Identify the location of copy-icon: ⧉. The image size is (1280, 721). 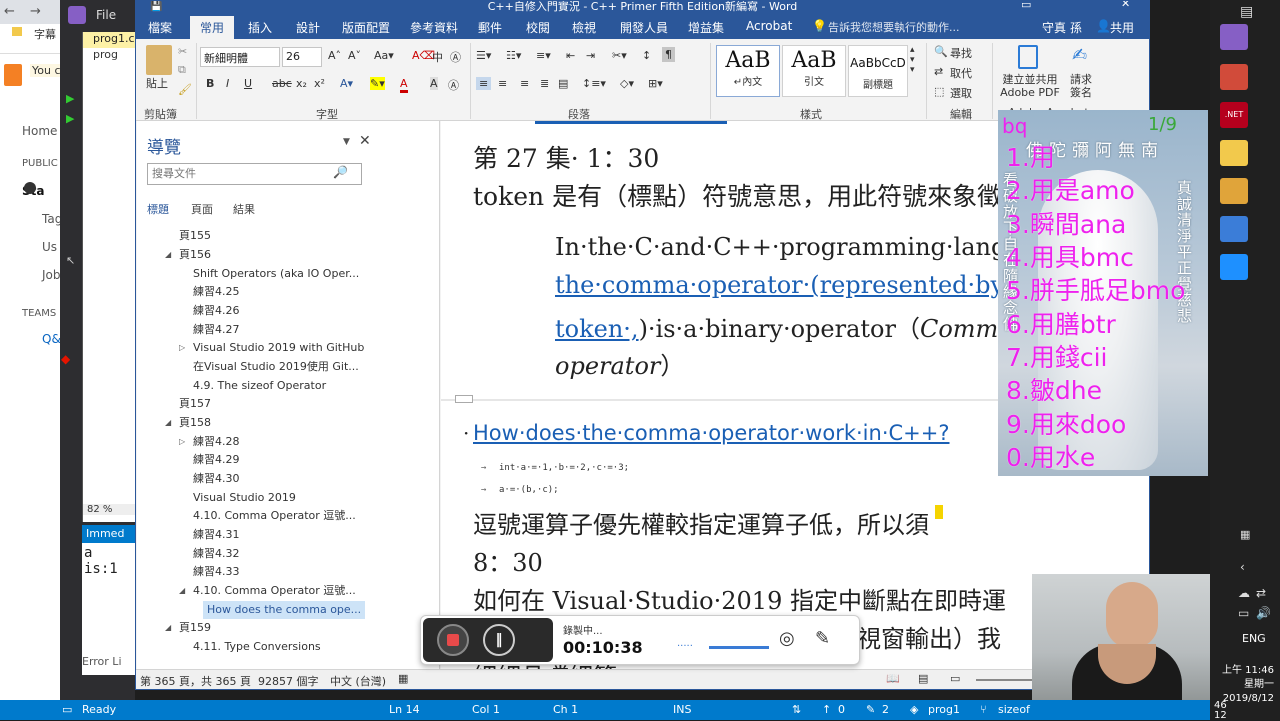
(182, 70).